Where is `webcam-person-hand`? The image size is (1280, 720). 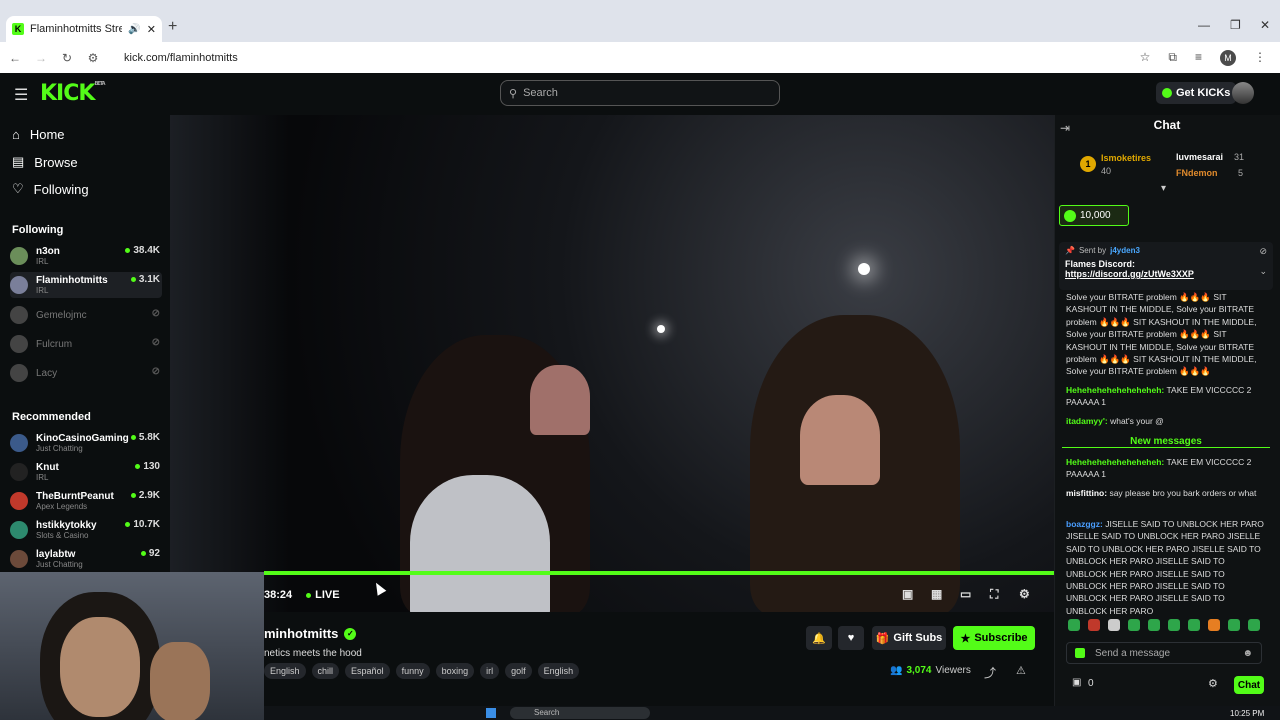 webcam-person-hand is located at coordinates (180, 681).